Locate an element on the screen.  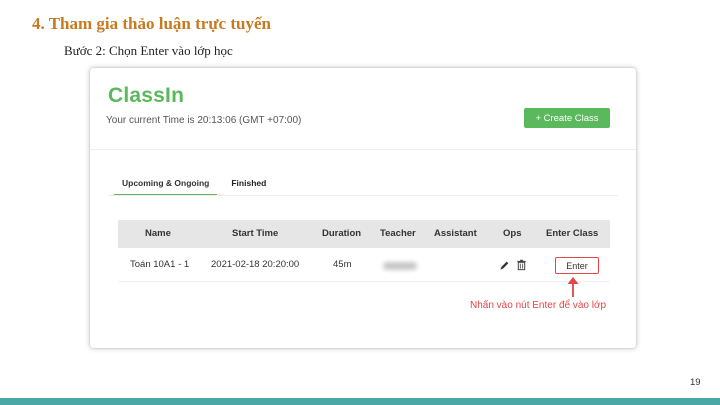
classin-logo: ClassIn is located at coordinates (146, 95).